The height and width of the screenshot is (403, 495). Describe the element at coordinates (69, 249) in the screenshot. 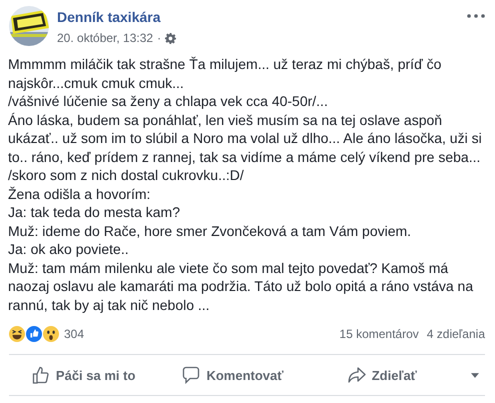

I see `post-text: Ja: ok ako poviete..` at that location.